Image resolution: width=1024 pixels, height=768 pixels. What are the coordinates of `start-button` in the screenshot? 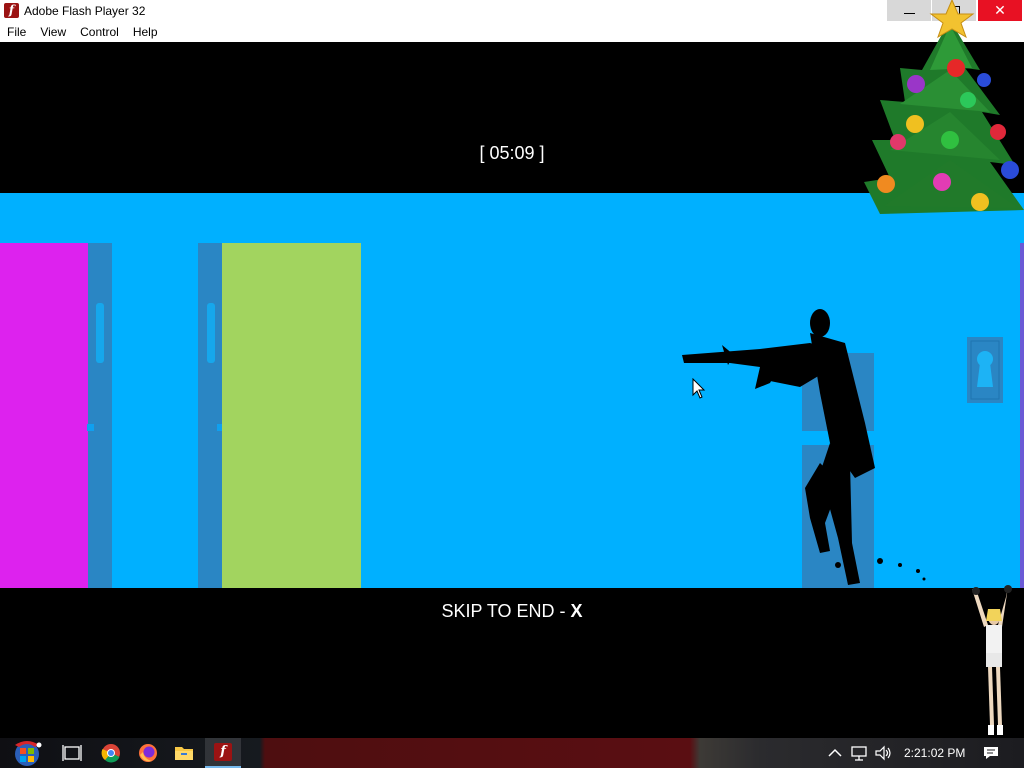 It's located at (27, 753).